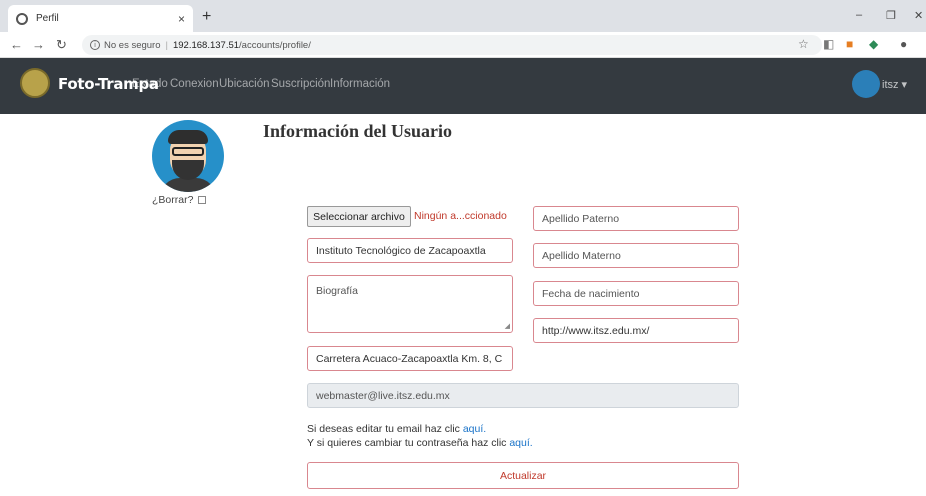  I want to click on email-help: Si deseas editar tu email haz clic aquí., so click(396, 429).